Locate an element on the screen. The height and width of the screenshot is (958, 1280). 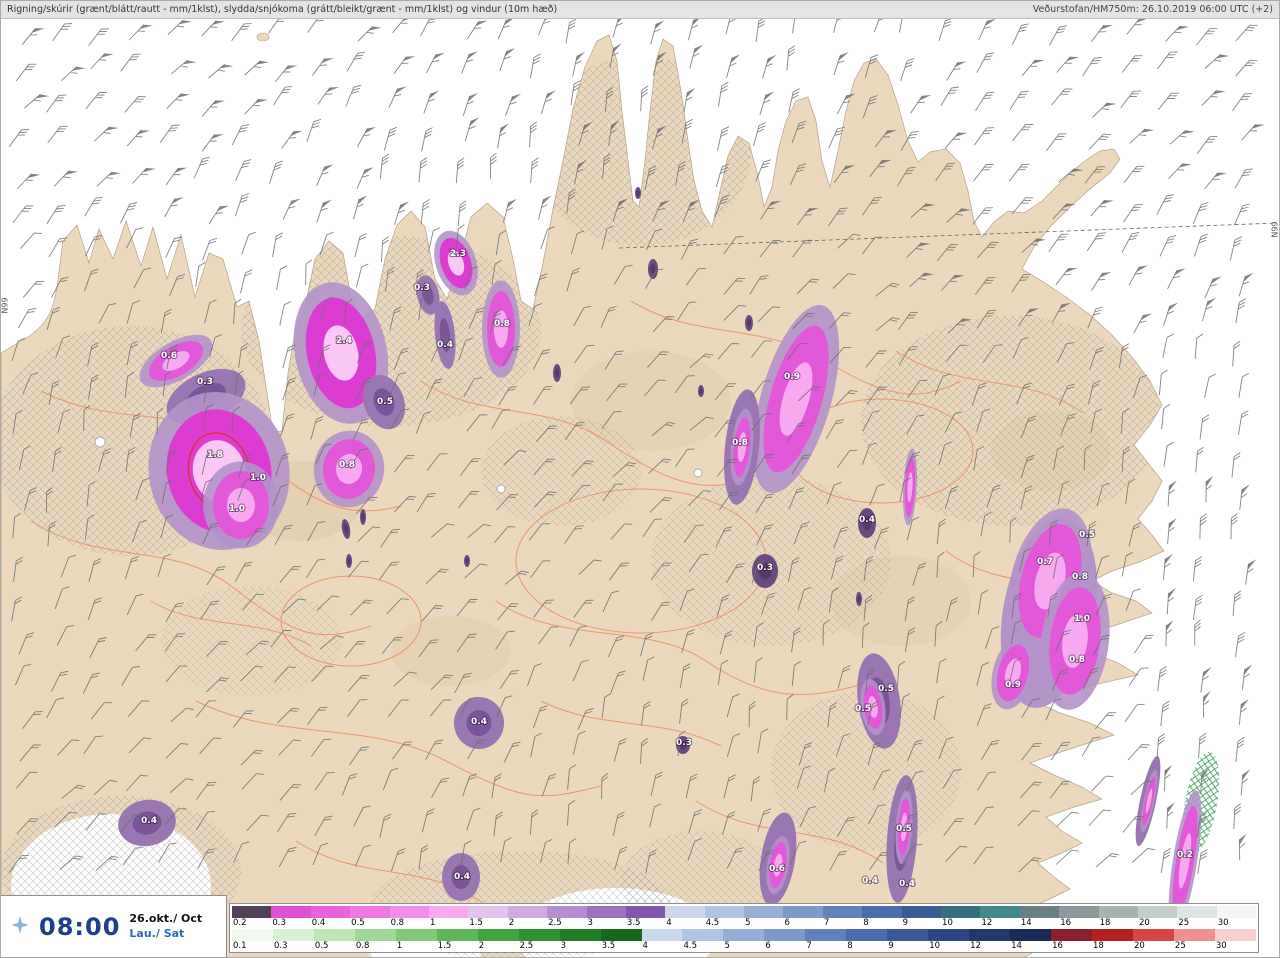
precip-value-label: 0.9 is located at coordinates (792, 377).